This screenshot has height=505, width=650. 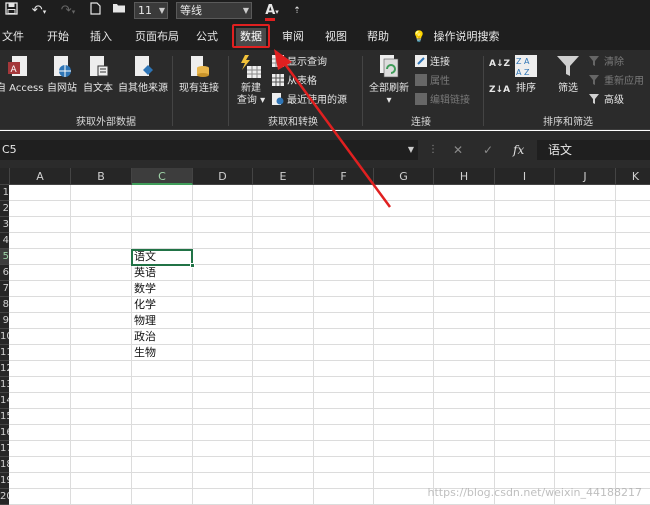 I want to click on from-other-sources-button: 自其他来源, so click(x=143, y=74).